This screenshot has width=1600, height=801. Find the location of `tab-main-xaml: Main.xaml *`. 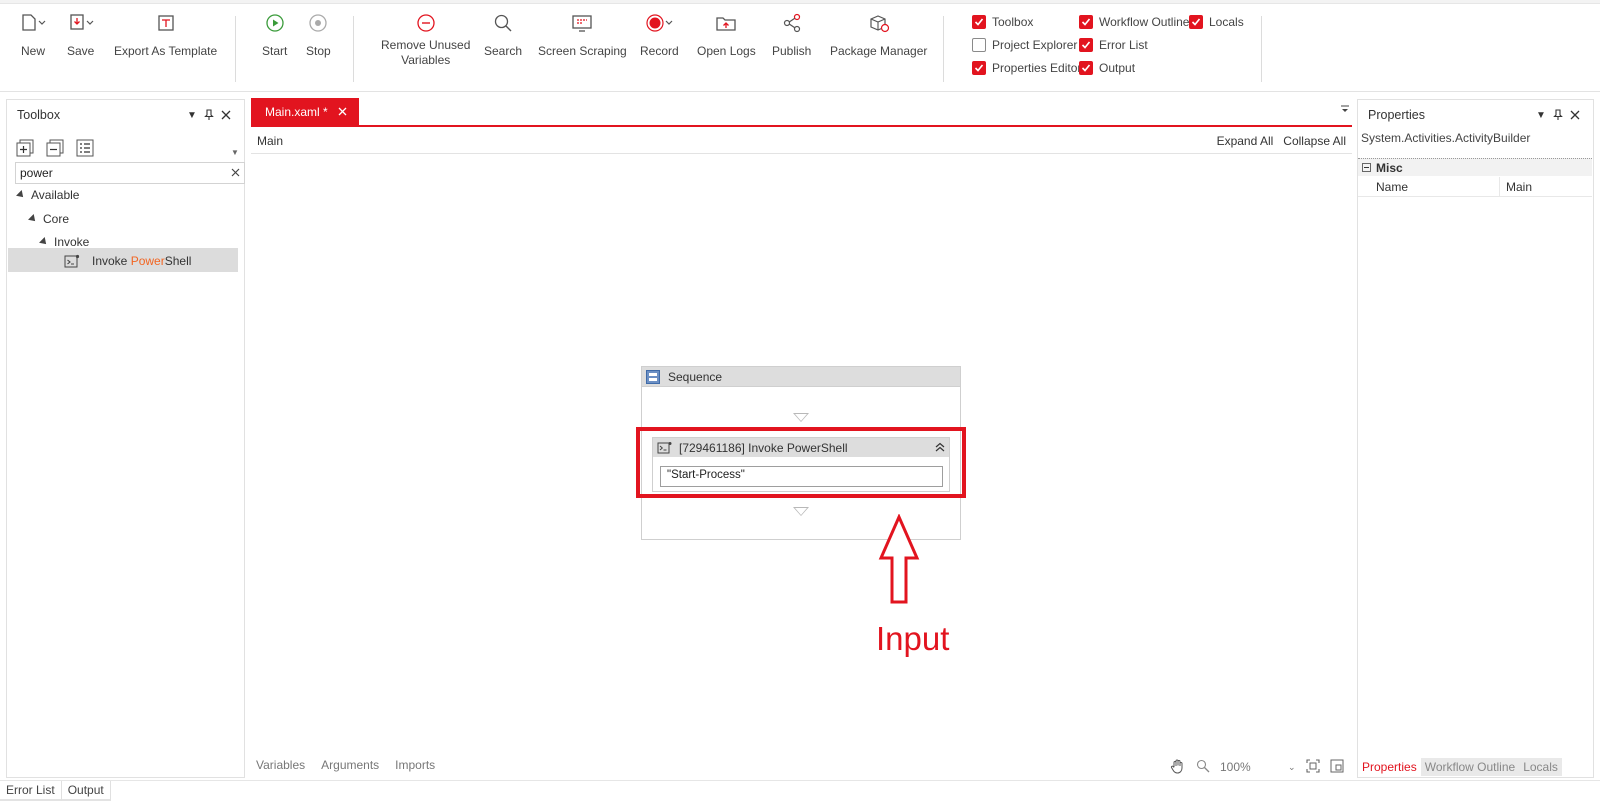

tab-main-xaml: Main.xaml * is located at coordinates (305, 112).